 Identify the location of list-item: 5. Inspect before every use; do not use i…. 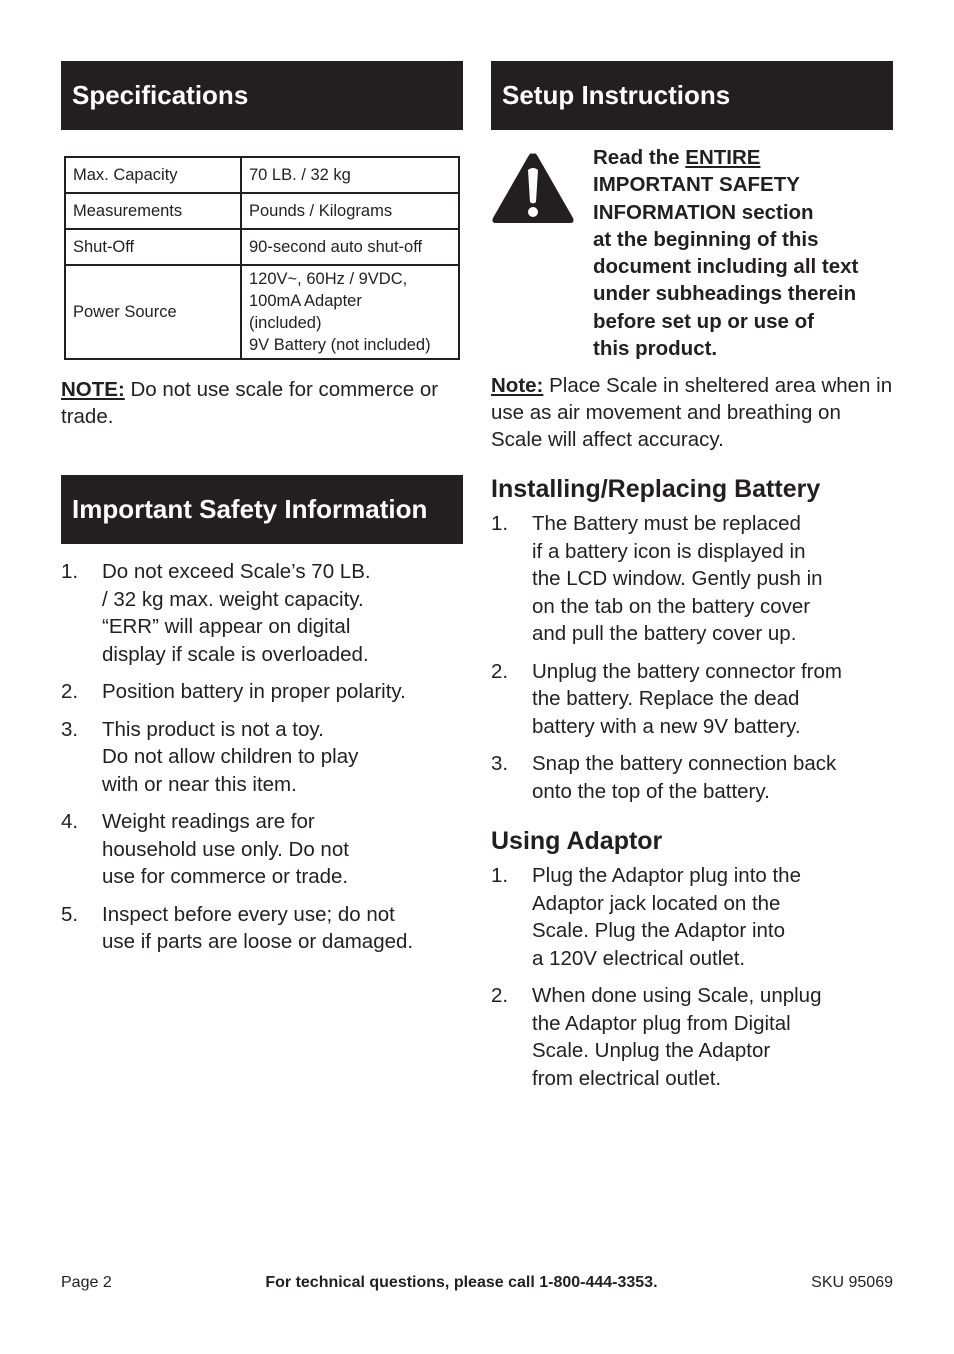
(262, 928).